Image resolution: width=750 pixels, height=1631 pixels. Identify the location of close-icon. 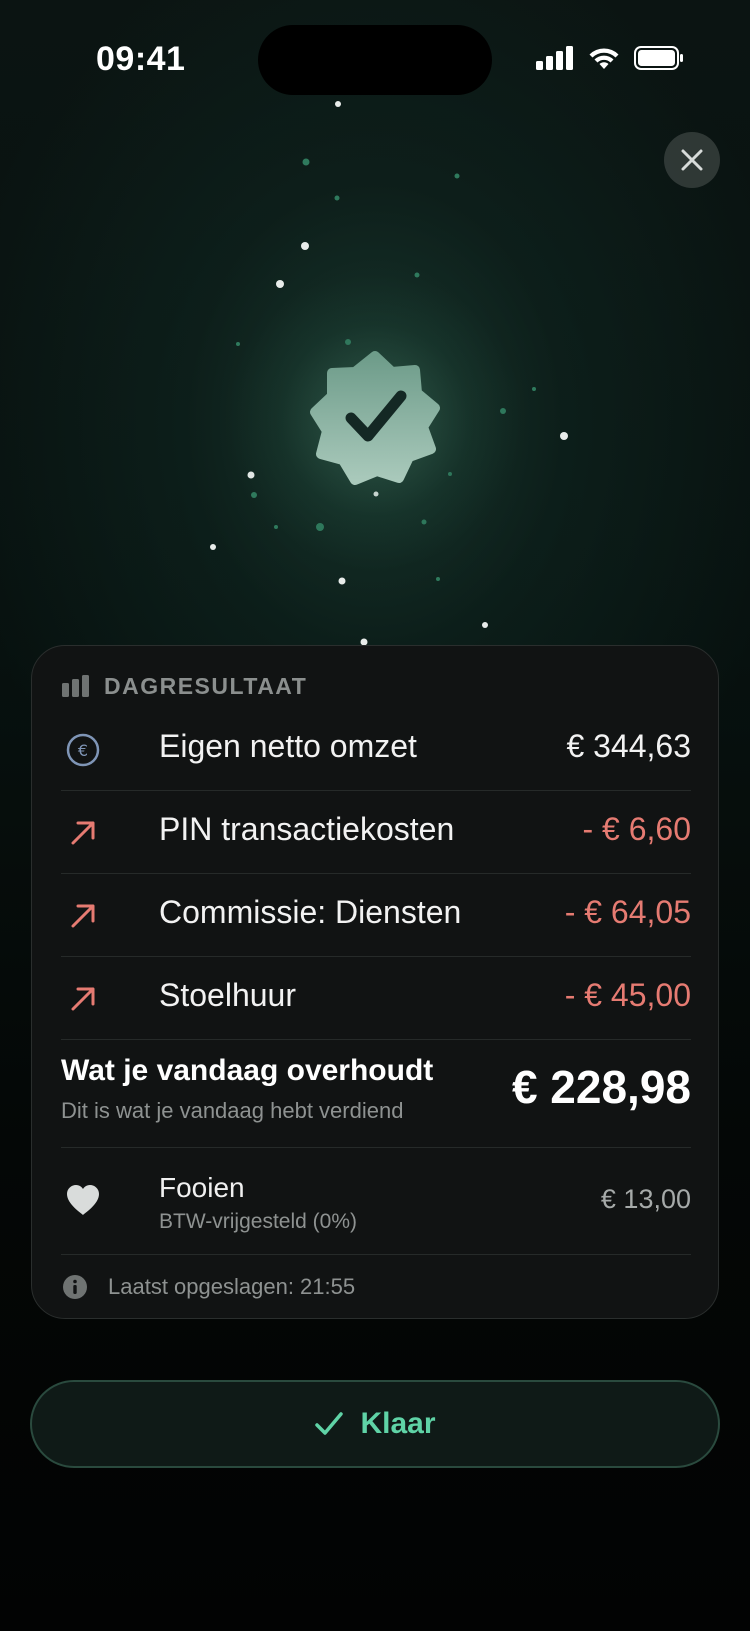
(692, 160).